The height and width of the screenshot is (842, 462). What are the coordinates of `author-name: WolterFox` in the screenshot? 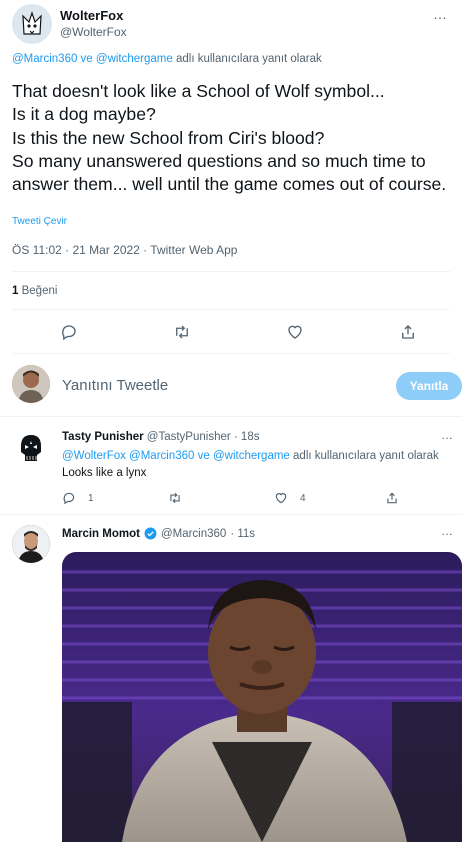 It's located at (91, 15).